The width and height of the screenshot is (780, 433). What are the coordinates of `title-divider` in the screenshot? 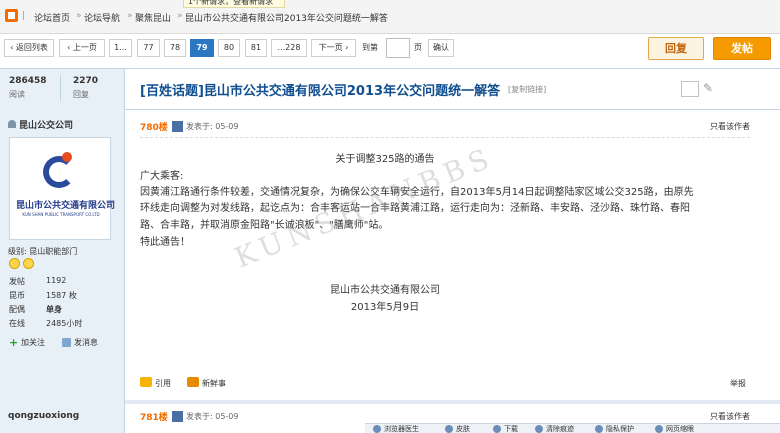 It's located at (452, 109).